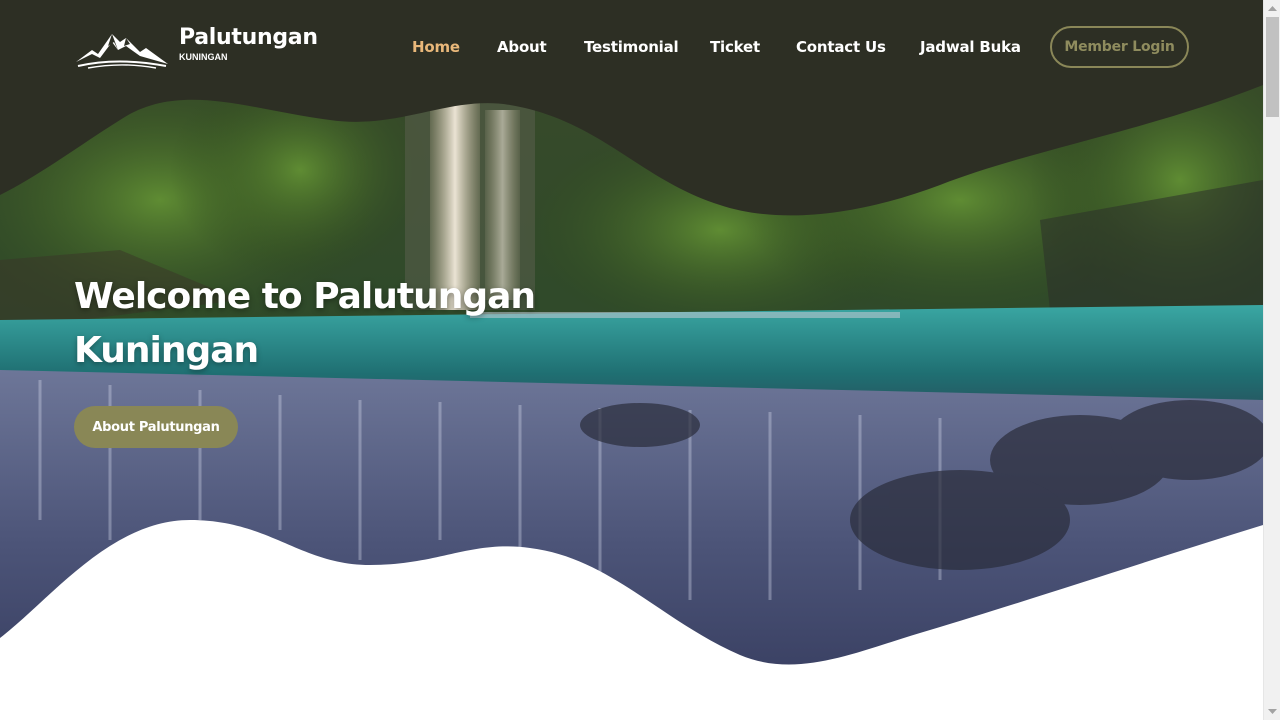  I want to click on nav-link-contact-us: Contact Us, so click(841, 47).